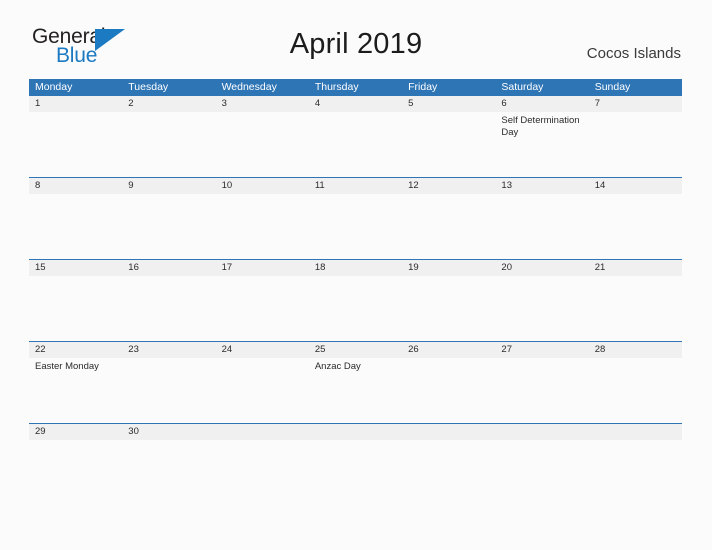 This screenshot has height=550, width=712. What do you see at coordinates (541, 350) in the screenshot?
I see `day-number-27: 27` at bounding box center [541, 350].